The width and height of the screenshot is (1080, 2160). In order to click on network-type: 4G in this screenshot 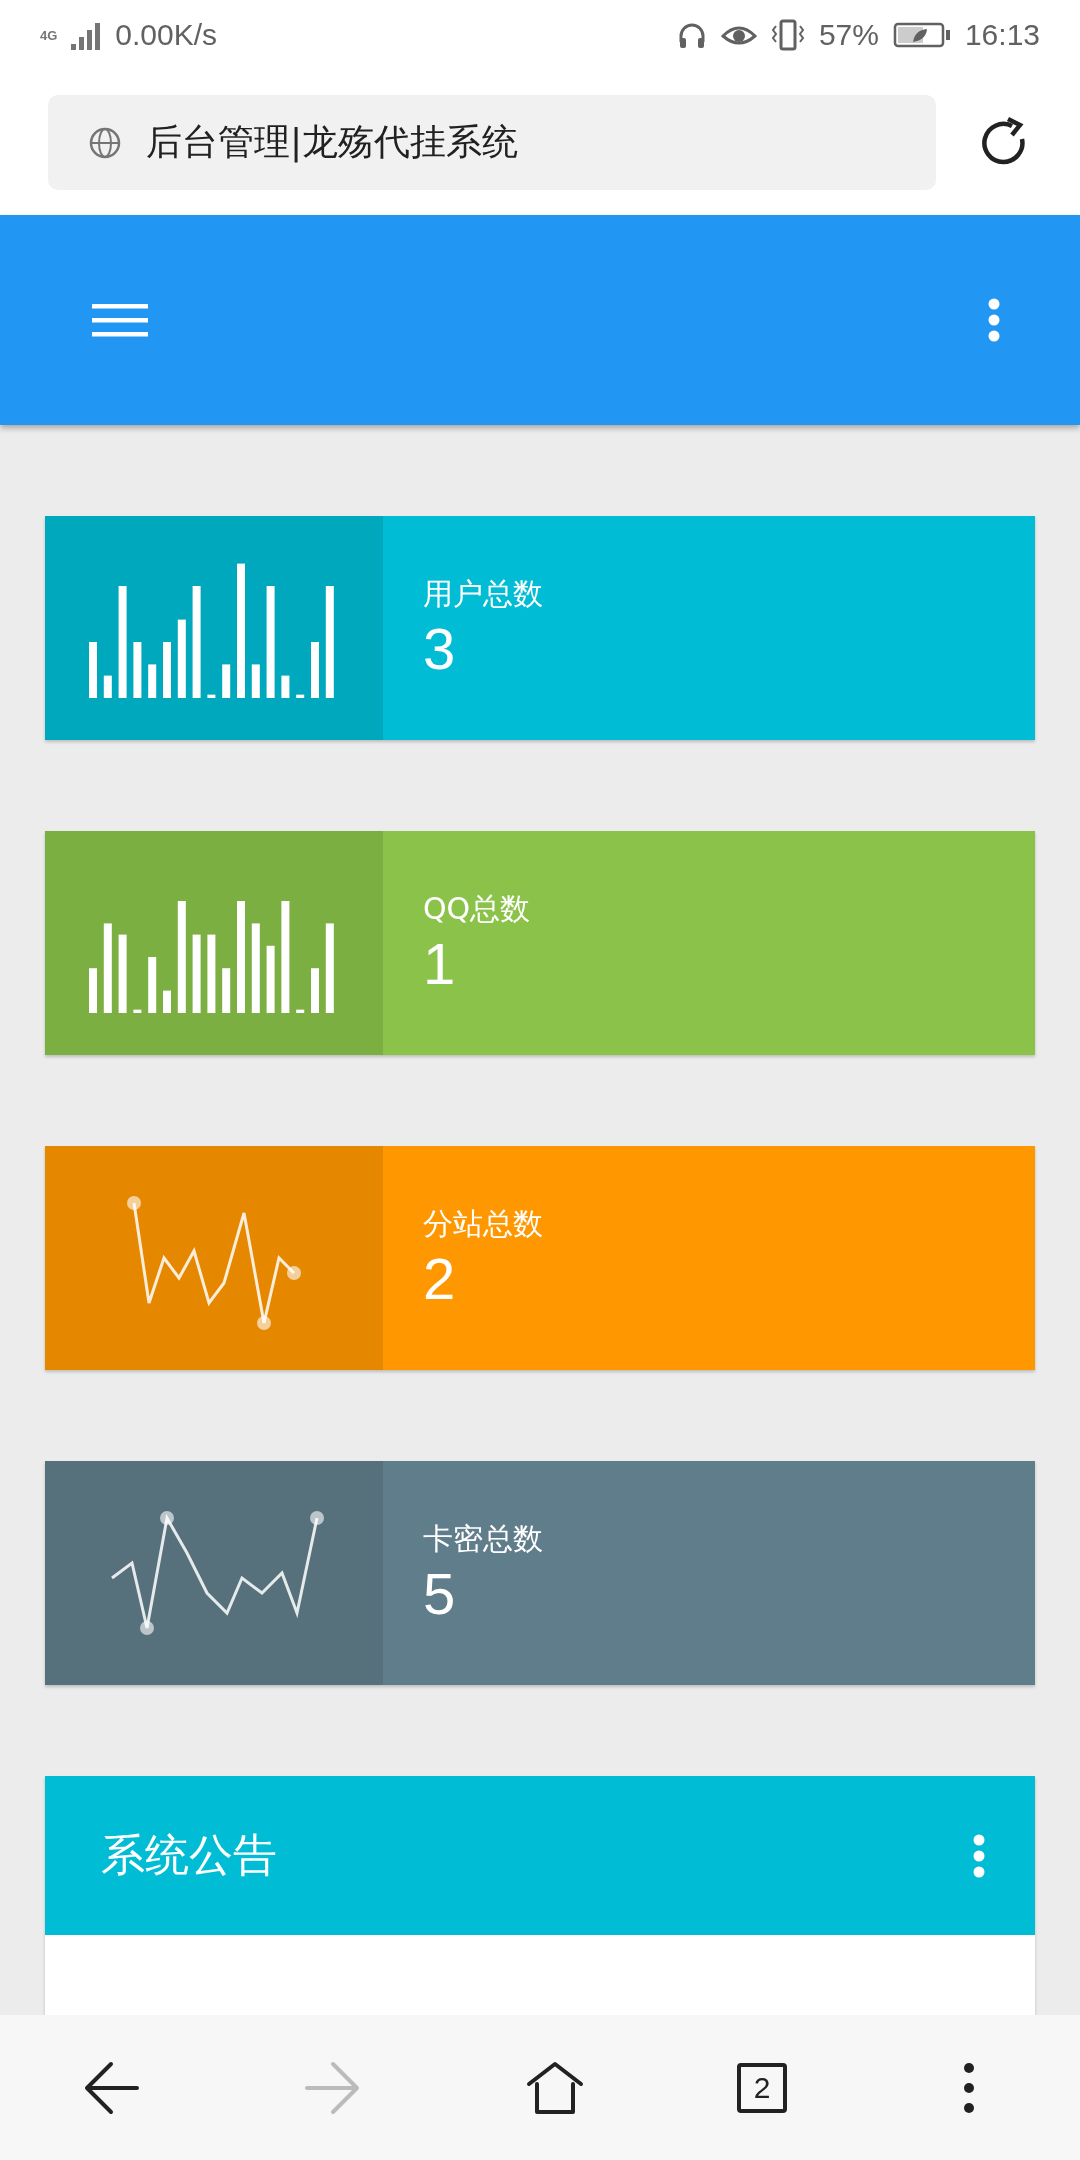, I will do `click(49, 35)`.